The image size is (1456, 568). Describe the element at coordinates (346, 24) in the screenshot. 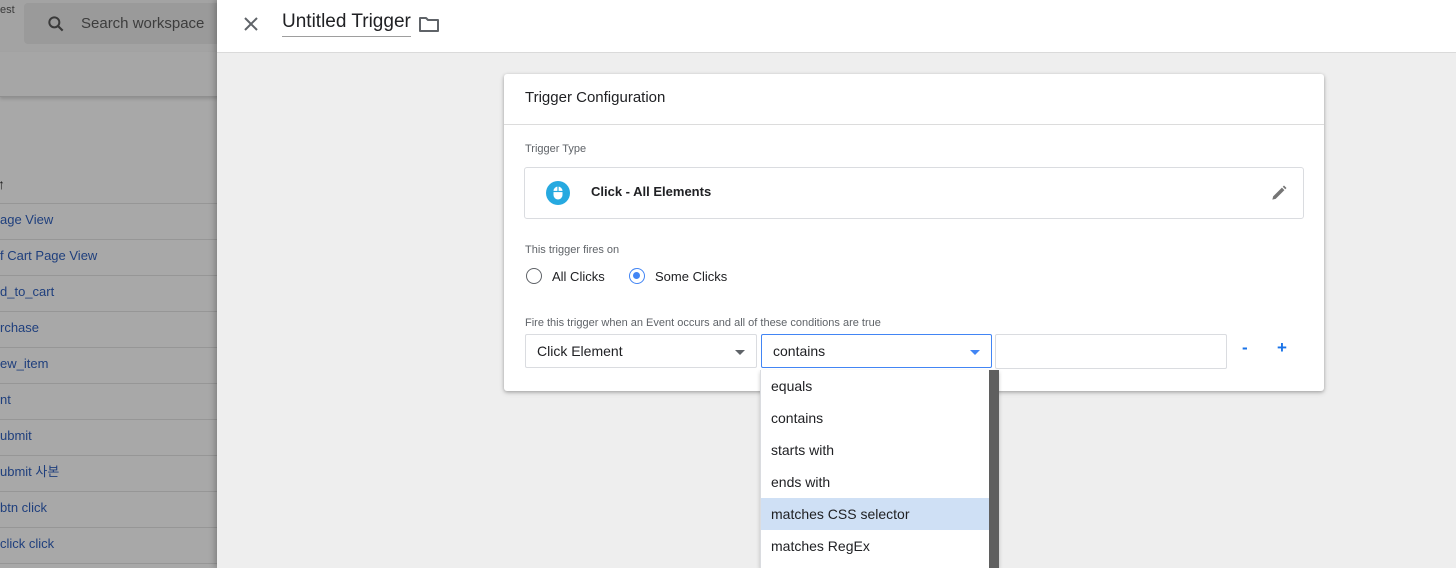

I see `trigger-name-field: Untitled Trigger` at that location.